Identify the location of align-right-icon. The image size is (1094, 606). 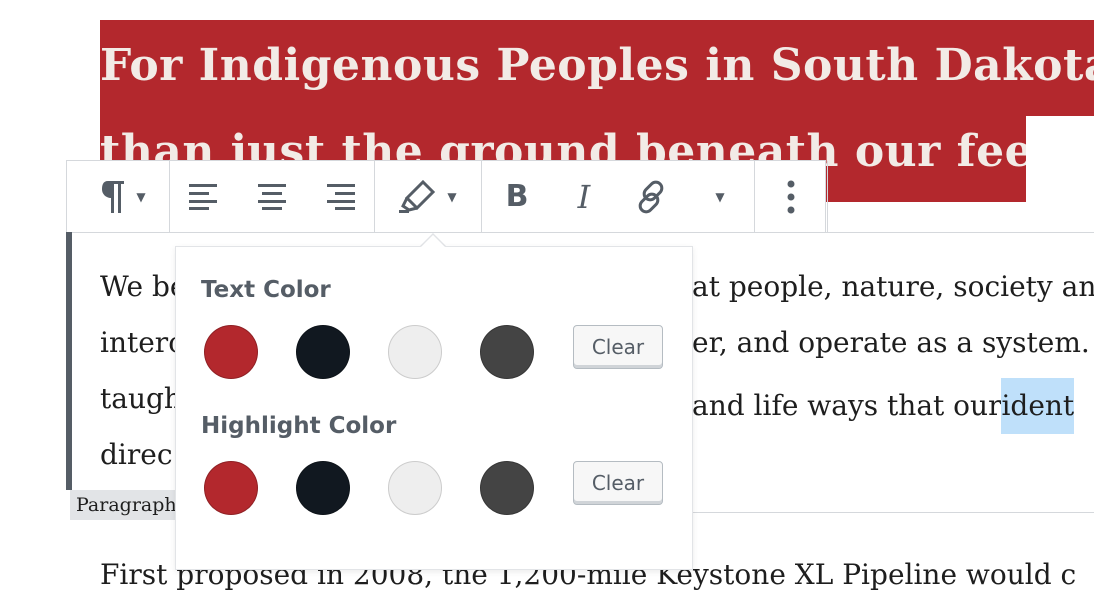
(340, 196).